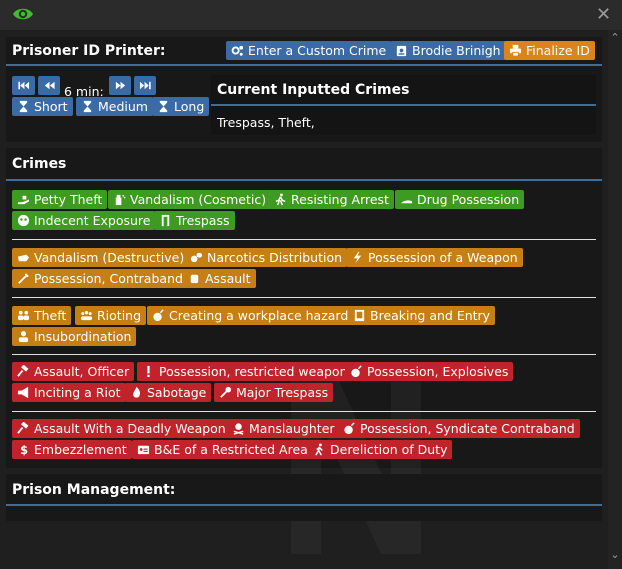 Image resolution: width=622 pixels, height=569 pixels. I want to click on crime-possession-restricted-weapon-button: Possession, restricted weapon, so click(245, 371).